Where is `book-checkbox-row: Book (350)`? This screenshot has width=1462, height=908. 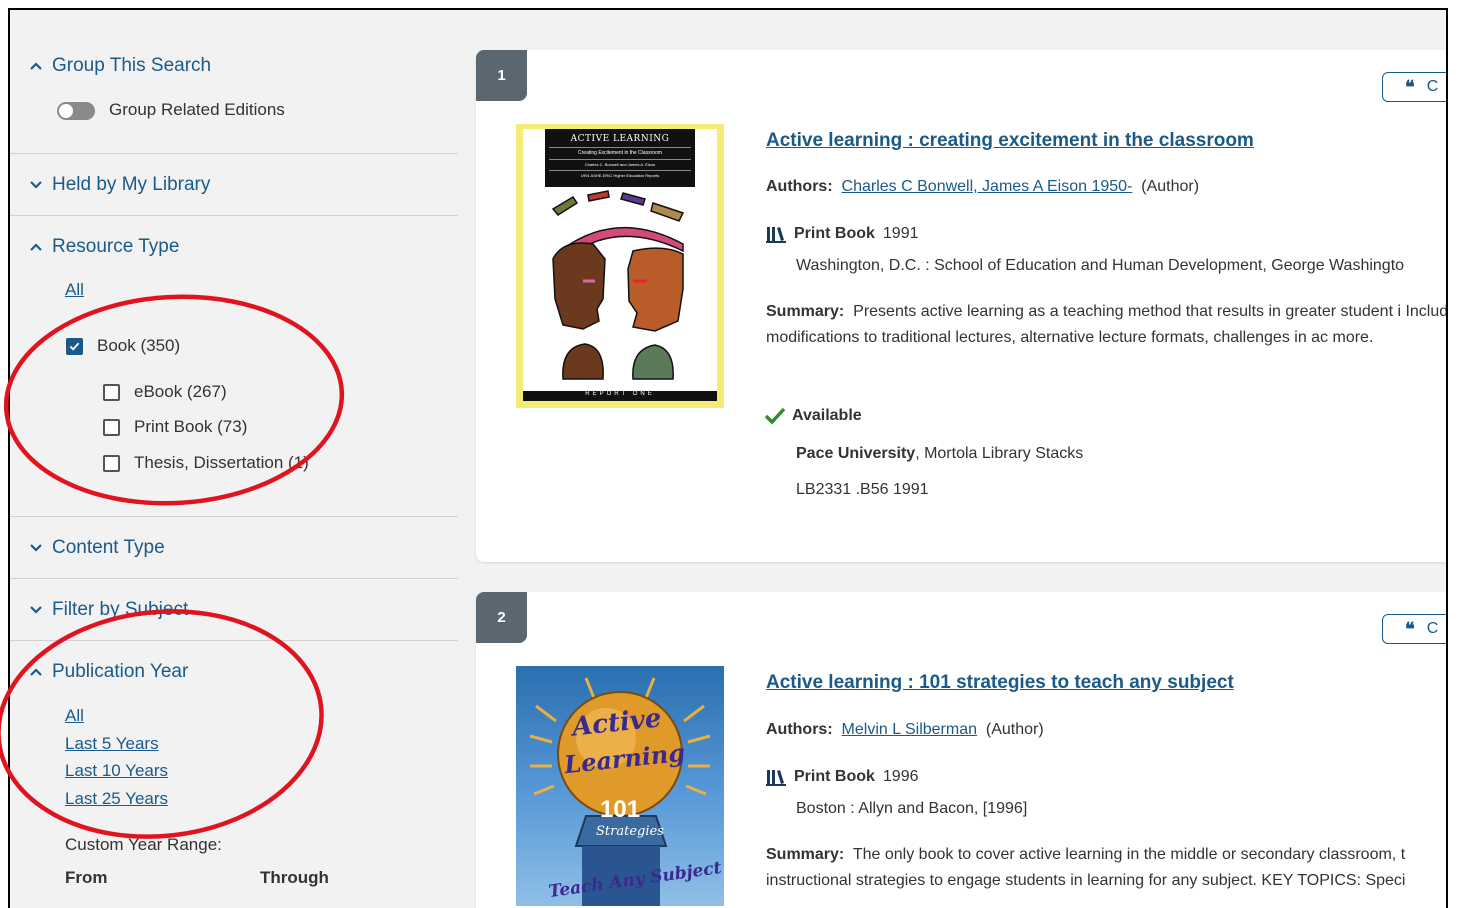 book-checkbox-row: Book (350) is located at coordinates (123, 346).